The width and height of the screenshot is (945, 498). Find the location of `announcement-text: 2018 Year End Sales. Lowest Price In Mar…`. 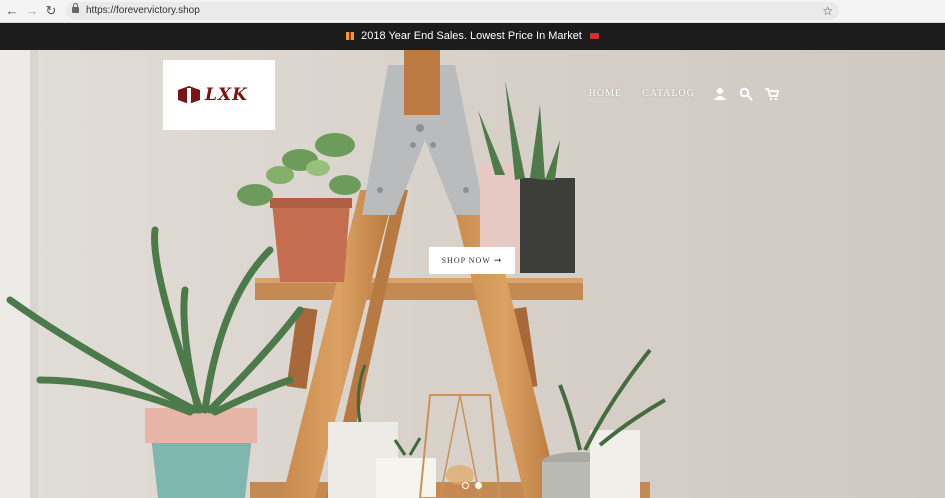

announcement-text: 2018 Year End Sales. Lowest Price In Mar… is located at coordinates (471, 36).